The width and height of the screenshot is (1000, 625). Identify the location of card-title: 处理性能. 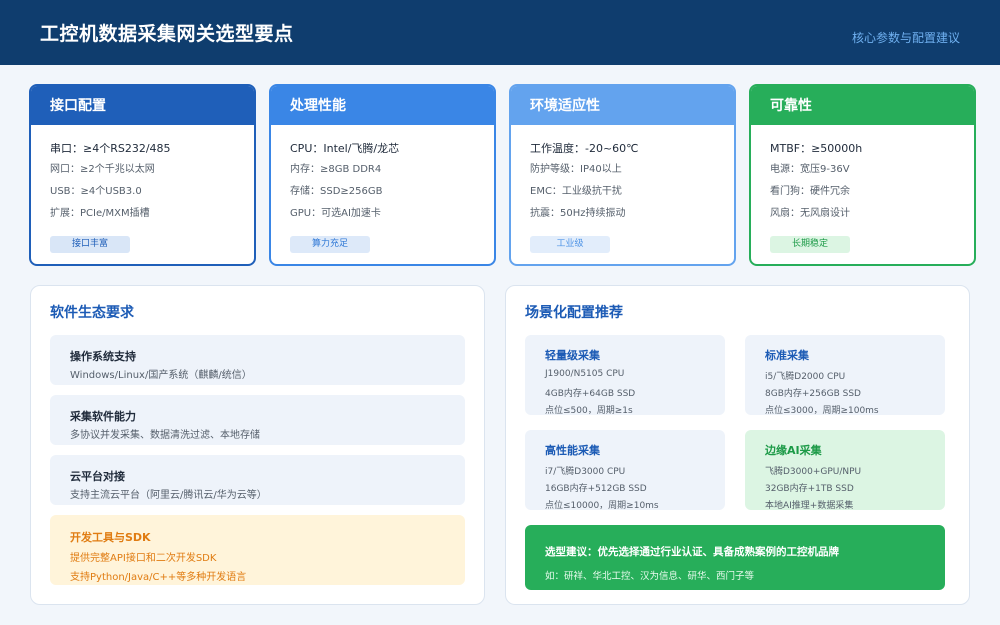
(382, 105).